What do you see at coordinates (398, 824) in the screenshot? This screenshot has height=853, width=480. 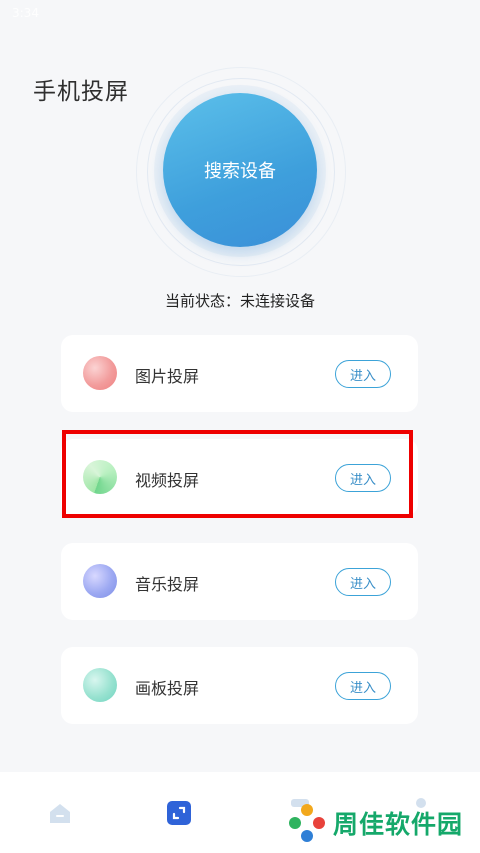 I see `watermark-text: 周佳软件园` at bounding box center [398, 824].